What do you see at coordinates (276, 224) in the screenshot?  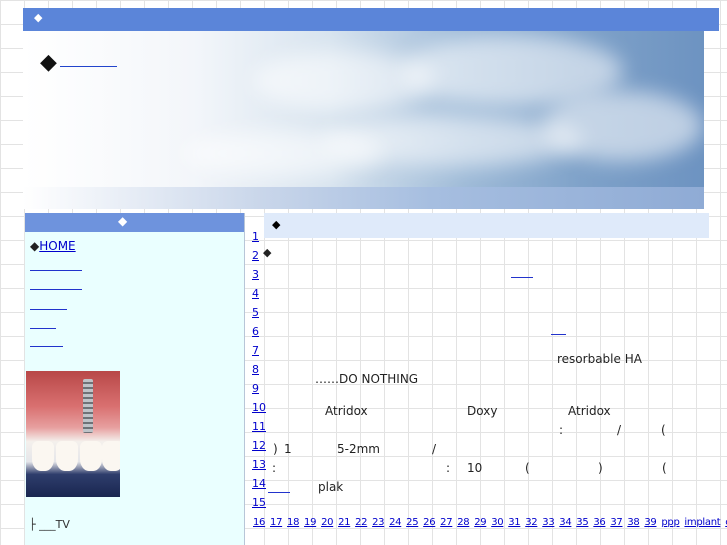 I see `main-header-diamond: ◆` at bounding box center [276, 224].